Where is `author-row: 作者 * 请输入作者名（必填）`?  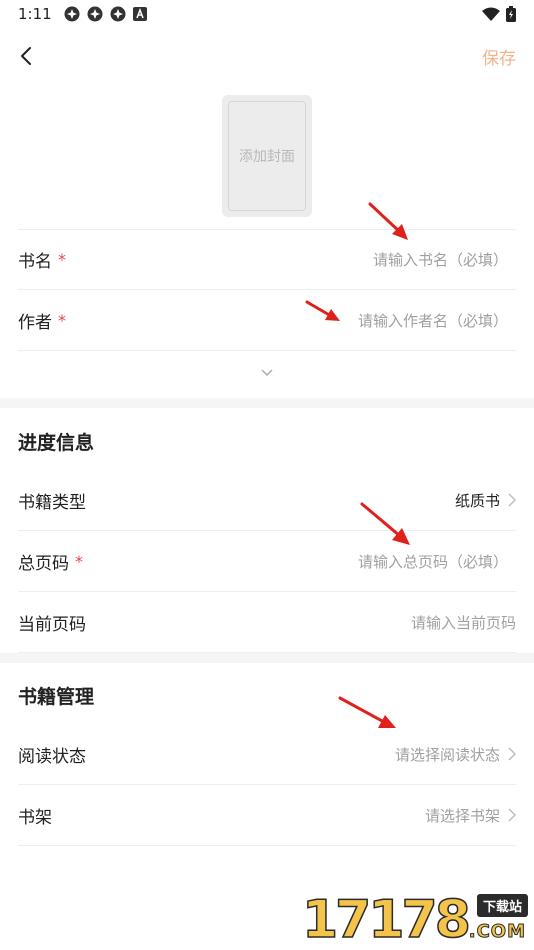 author-row: 作者 * 请输入作者名（必填） is located at coordinates (267, 320).